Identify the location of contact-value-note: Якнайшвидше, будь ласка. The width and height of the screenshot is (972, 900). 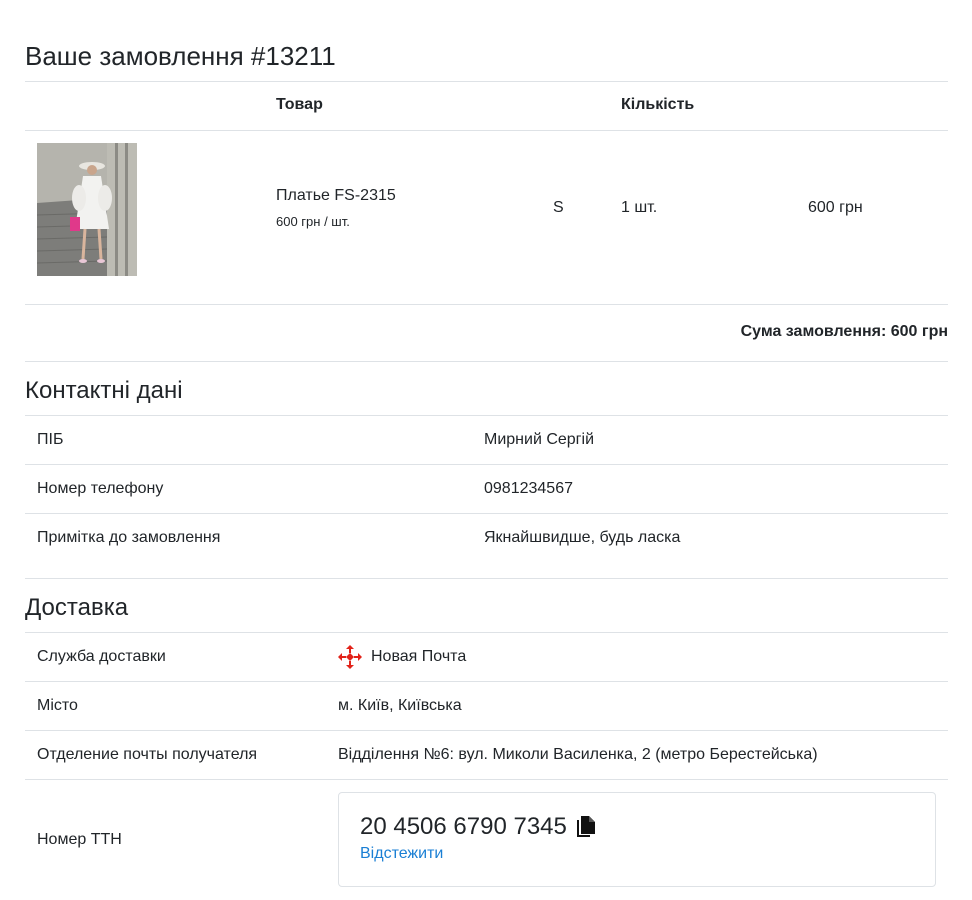
(582, 537).